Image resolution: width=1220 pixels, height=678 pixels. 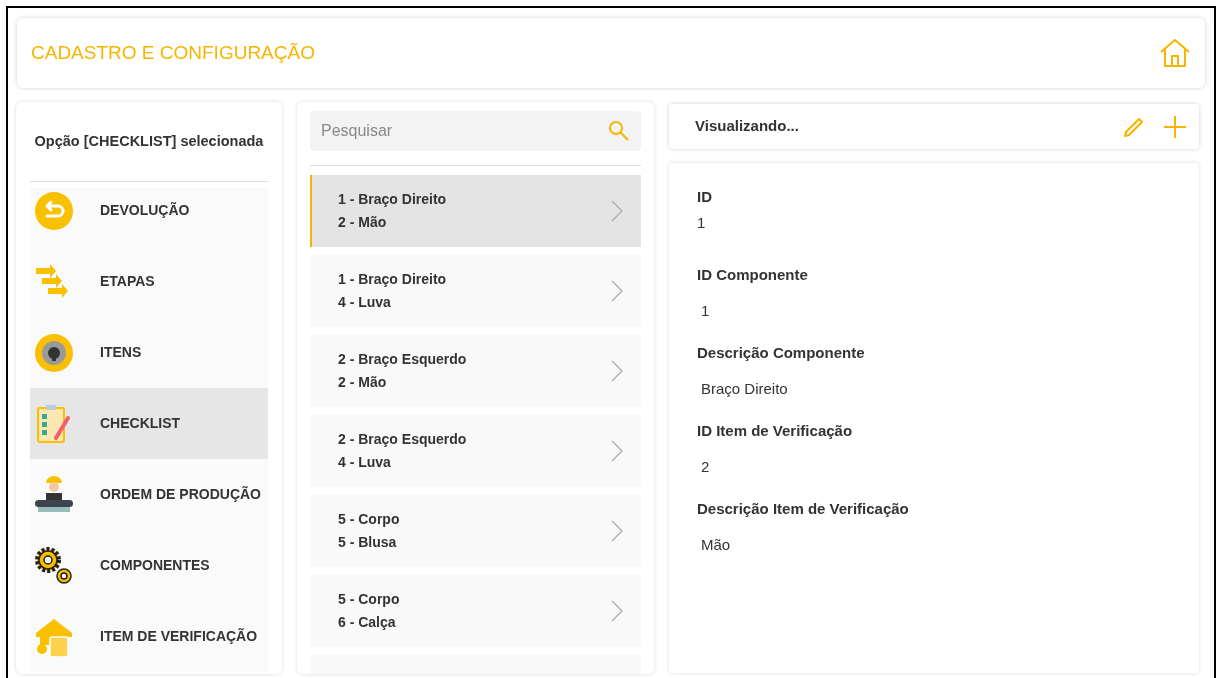 I want to click on field-label: ID Componente, so click(x=752, y=275).